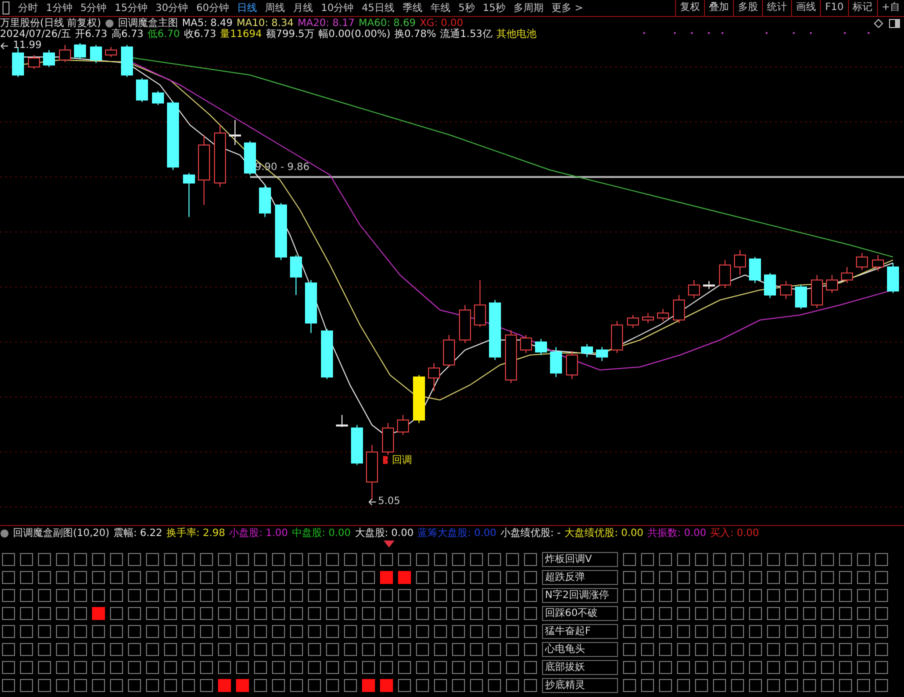 The height and width of the screenshot is (697, 904). Describe the element at coordinates (207, 23) in the screenshot. I see `ma-value: MA5: 8.49` at that location.